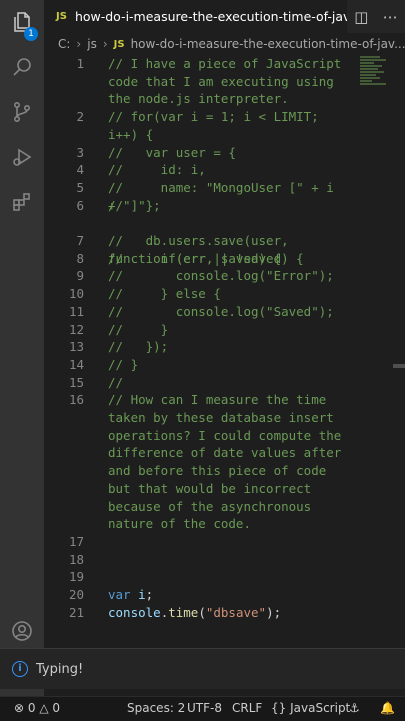 This screenshot has height=721, width=405. Describe the element at coordinates (80, 205) in the screenshot. I see `line-number: 6` at that location.